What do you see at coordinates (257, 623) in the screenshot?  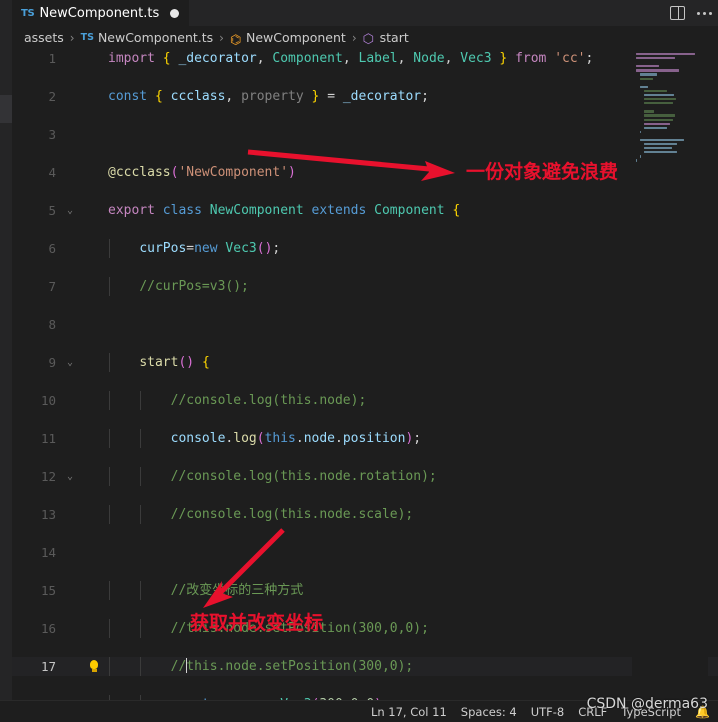 I see `annotation-label-2: 获取并改变坐标` at bounding box center [257, 623].